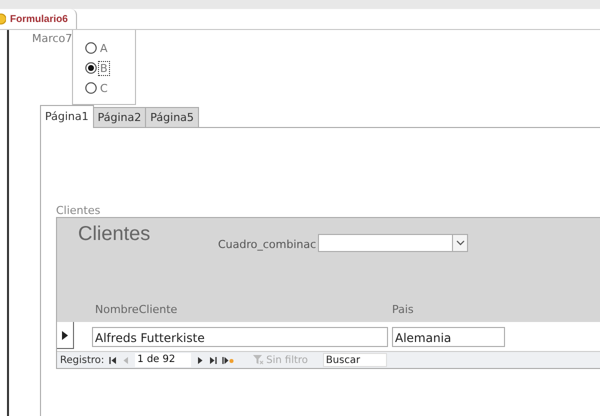 This screenshot has width=600, height=416. Describe the element at coordinates (240, 336) in the screenshot. I see `text-field: Alfreds Futterkiste` at that location.